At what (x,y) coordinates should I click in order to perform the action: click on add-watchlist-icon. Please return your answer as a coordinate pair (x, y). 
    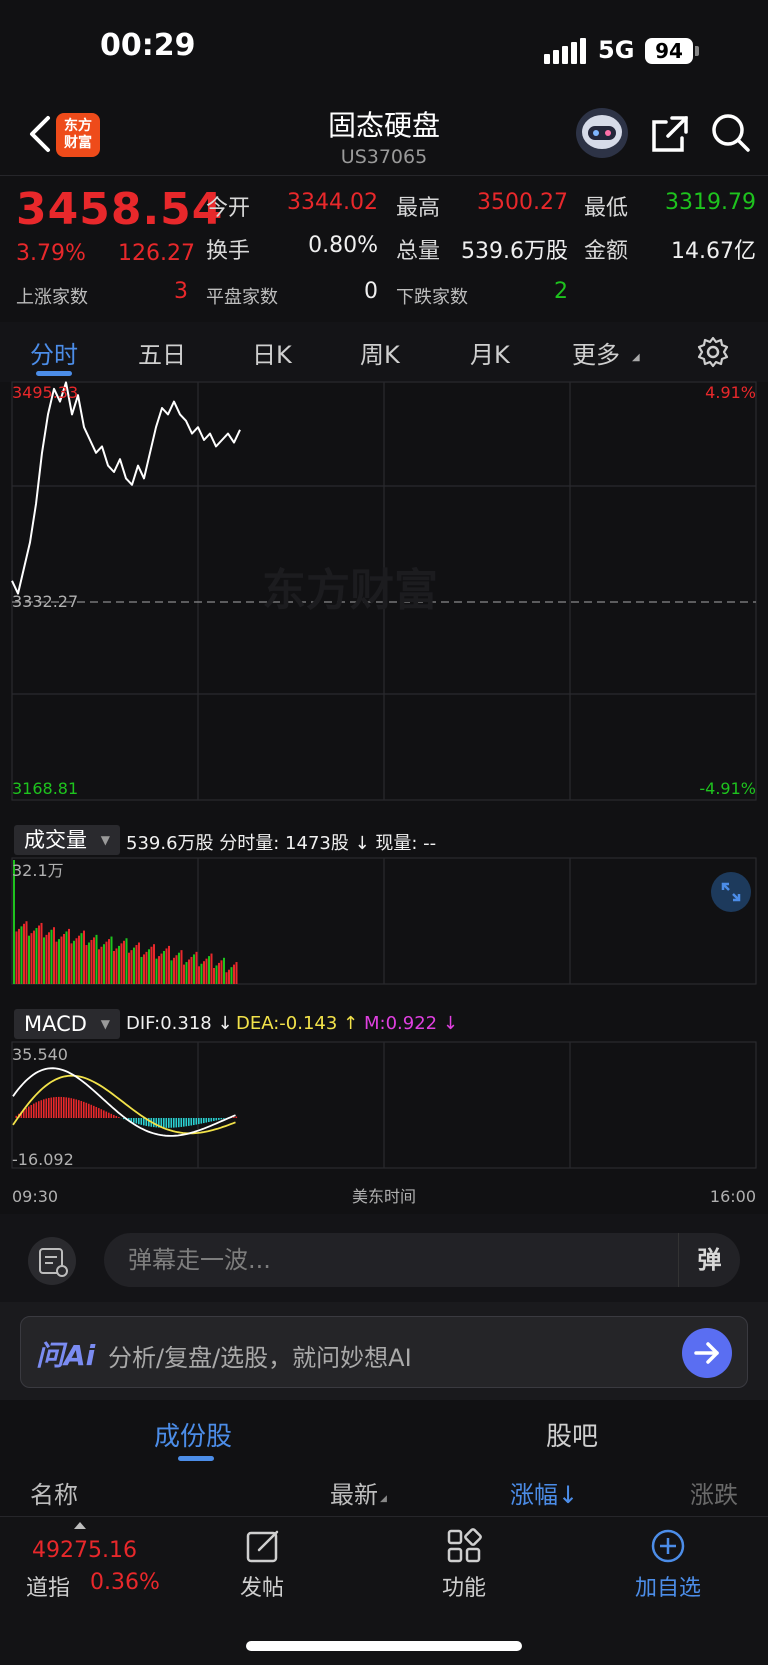
    Looking at the image, I should click on (668, 1546).